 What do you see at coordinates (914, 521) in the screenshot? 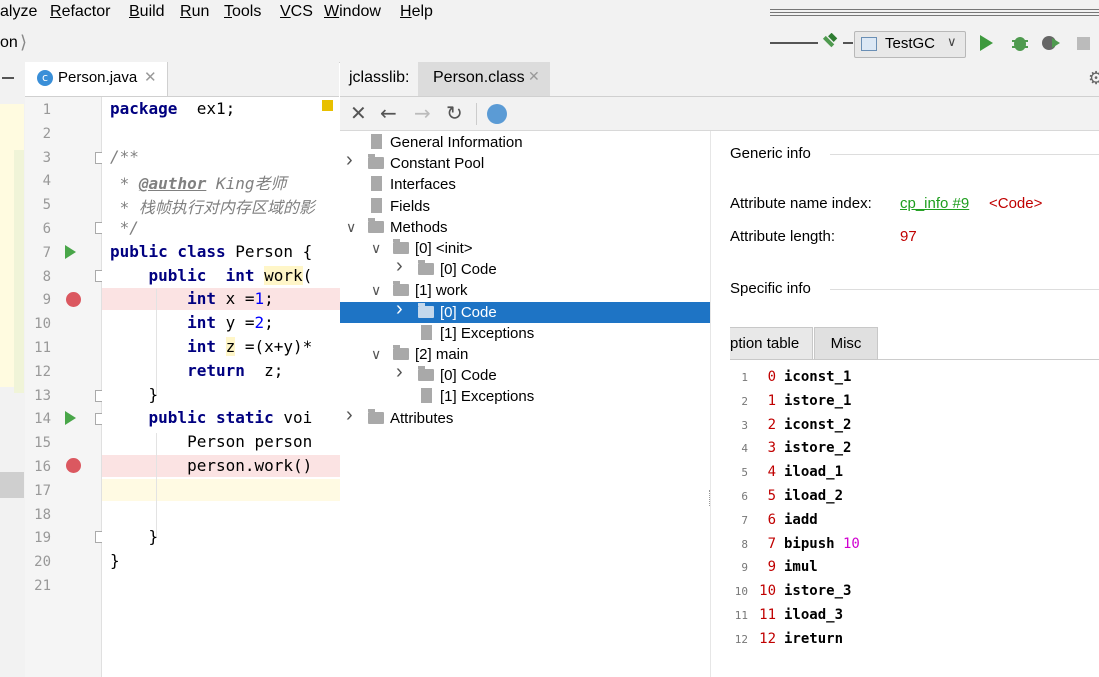
I see `bytecode-row: 7 6 iadd` at bounding box center [914, 521].